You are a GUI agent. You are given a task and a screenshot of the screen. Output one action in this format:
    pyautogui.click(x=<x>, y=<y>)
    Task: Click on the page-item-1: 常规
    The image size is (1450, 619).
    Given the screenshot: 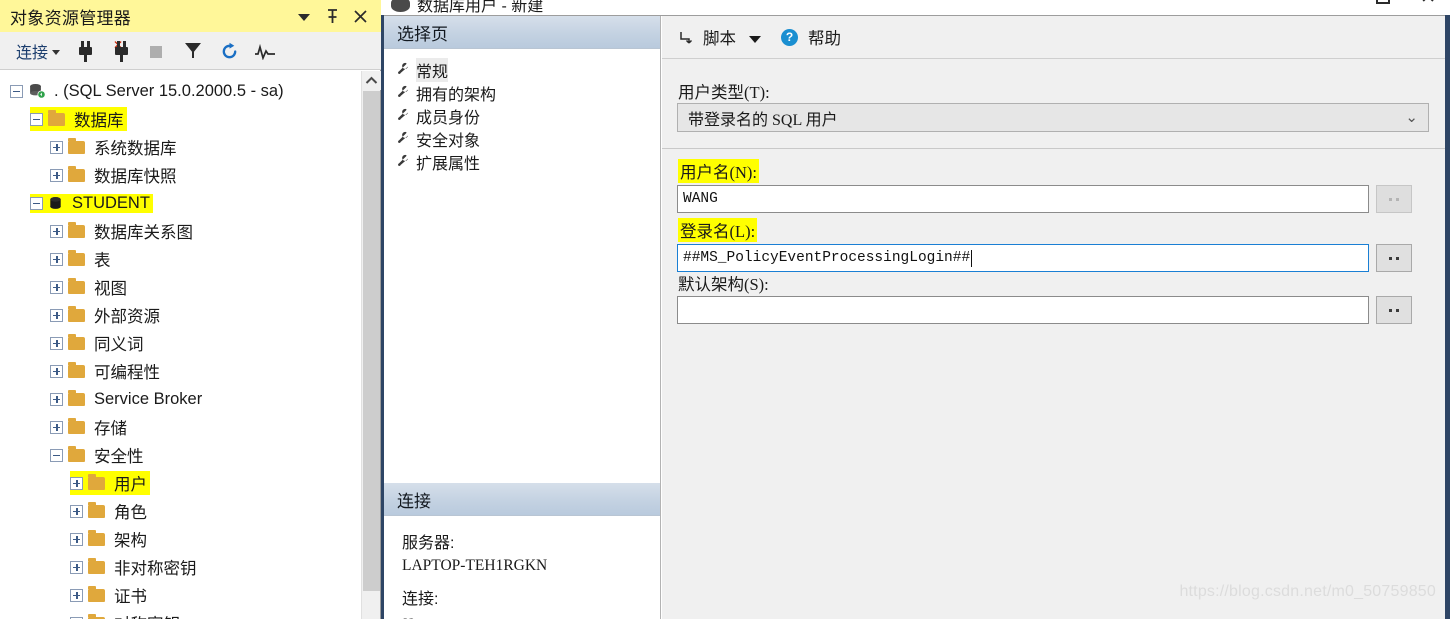 What is the action you would take?
    pyautogui.click(x=528, y=69)
    